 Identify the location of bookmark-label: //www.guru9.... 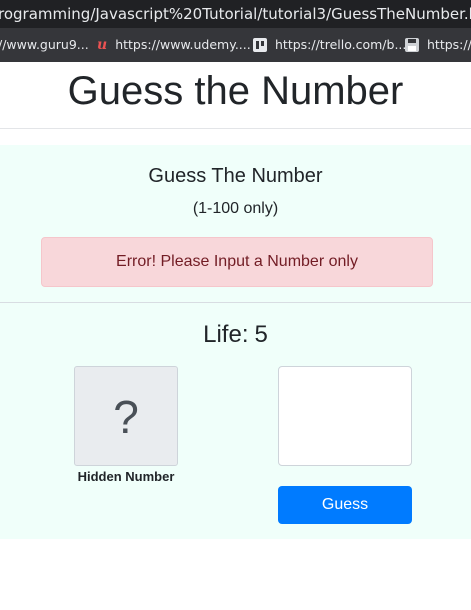
(44, 44).